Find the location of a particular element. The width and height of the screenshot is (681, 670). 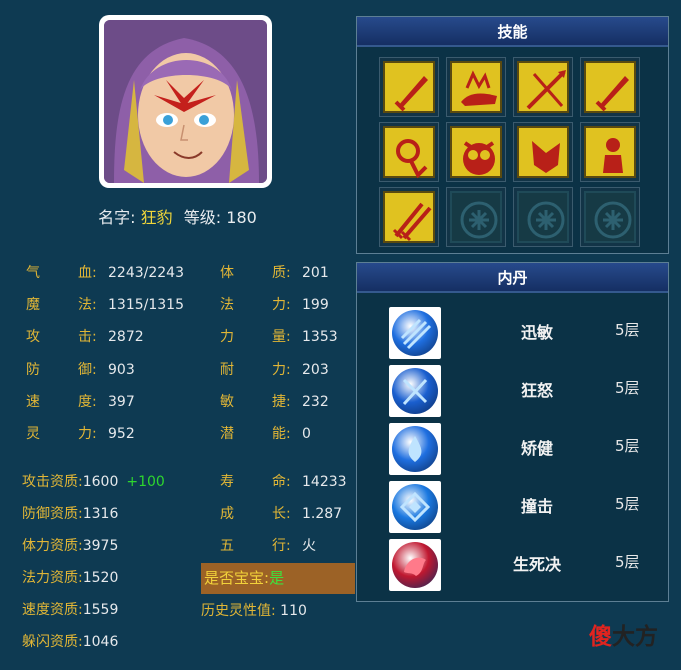

aptitude-label: 攻击资质: is located at coordinates (52, 482).